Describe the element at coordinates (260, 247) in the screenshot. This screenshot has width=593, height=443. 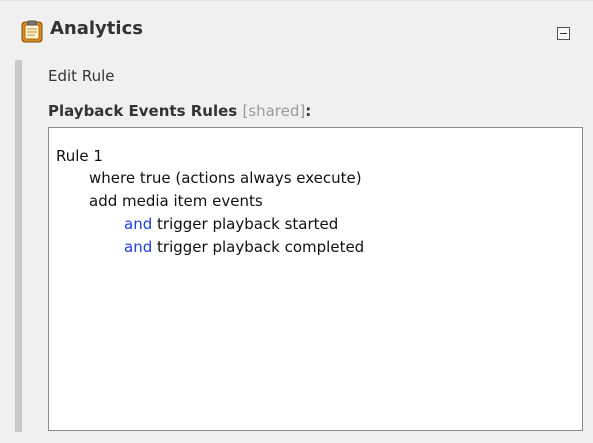
I see `trigger-text: trigger playback completed` at that location.